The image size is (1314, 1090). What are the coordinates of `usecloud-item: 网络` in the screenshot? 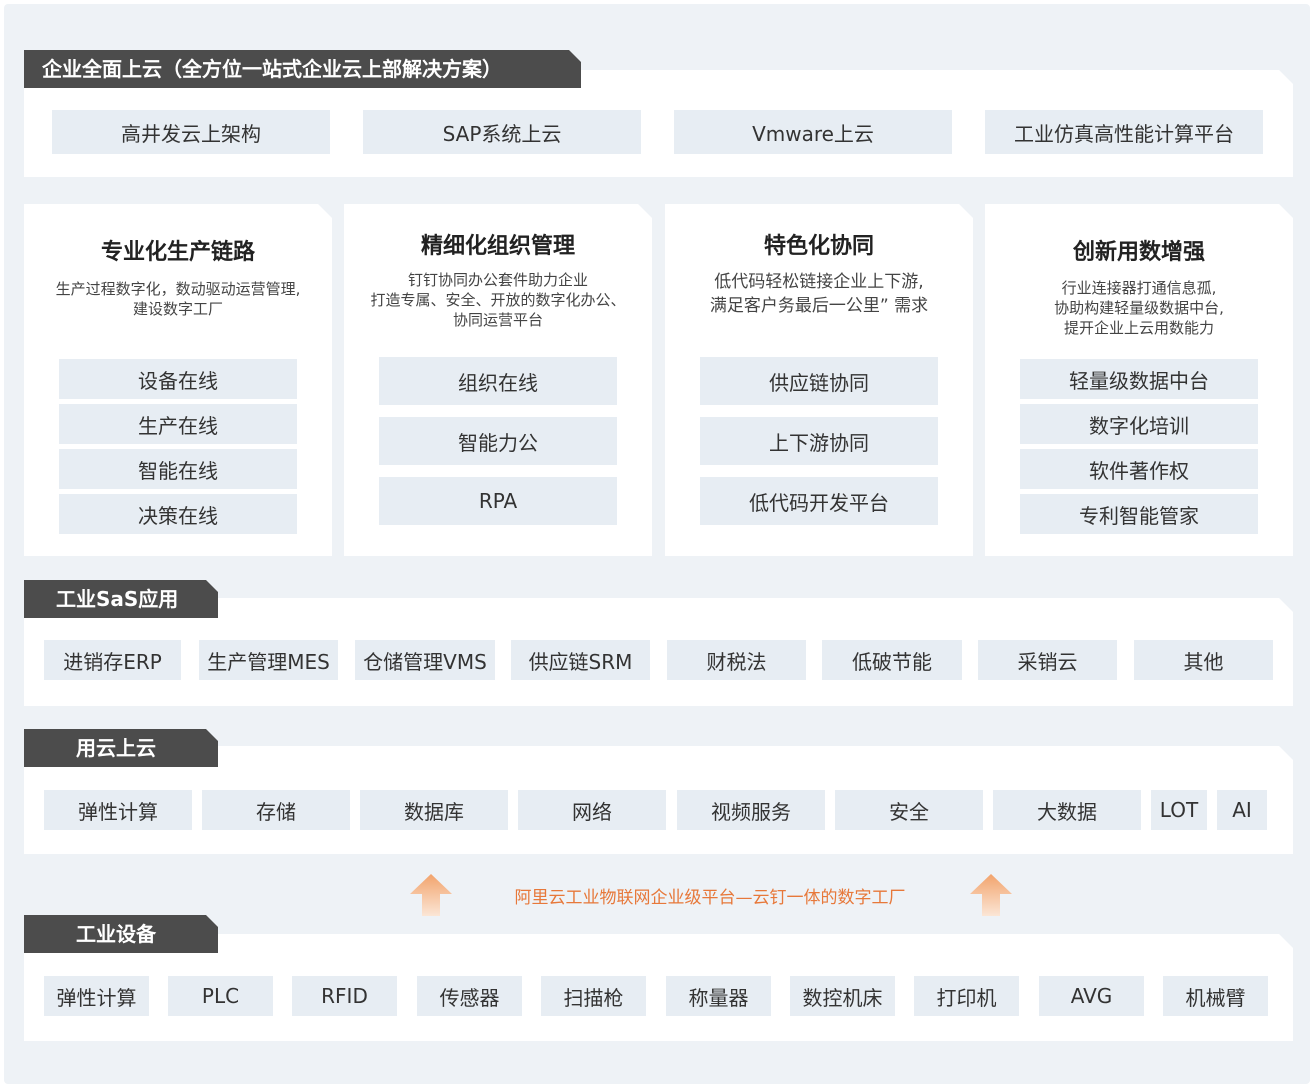 It's located at (592, 810).